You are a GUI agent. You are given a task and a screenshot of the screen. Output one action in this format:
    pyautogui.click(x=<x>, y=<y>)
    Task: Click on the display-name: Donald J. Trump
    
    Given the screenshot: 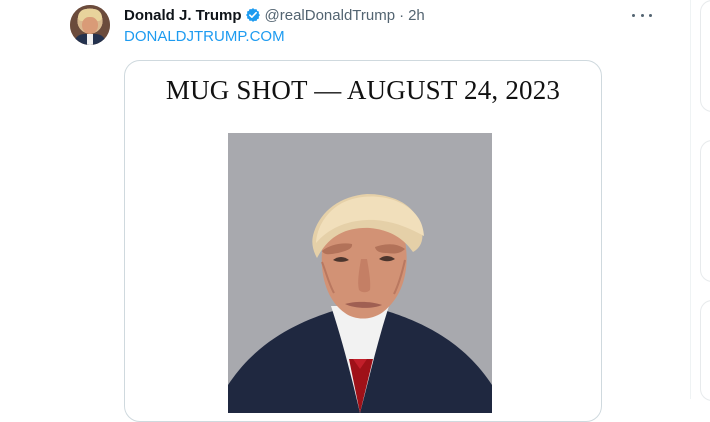 What is the action you would take?
    pyautogui.click(x=183, y=15)
    